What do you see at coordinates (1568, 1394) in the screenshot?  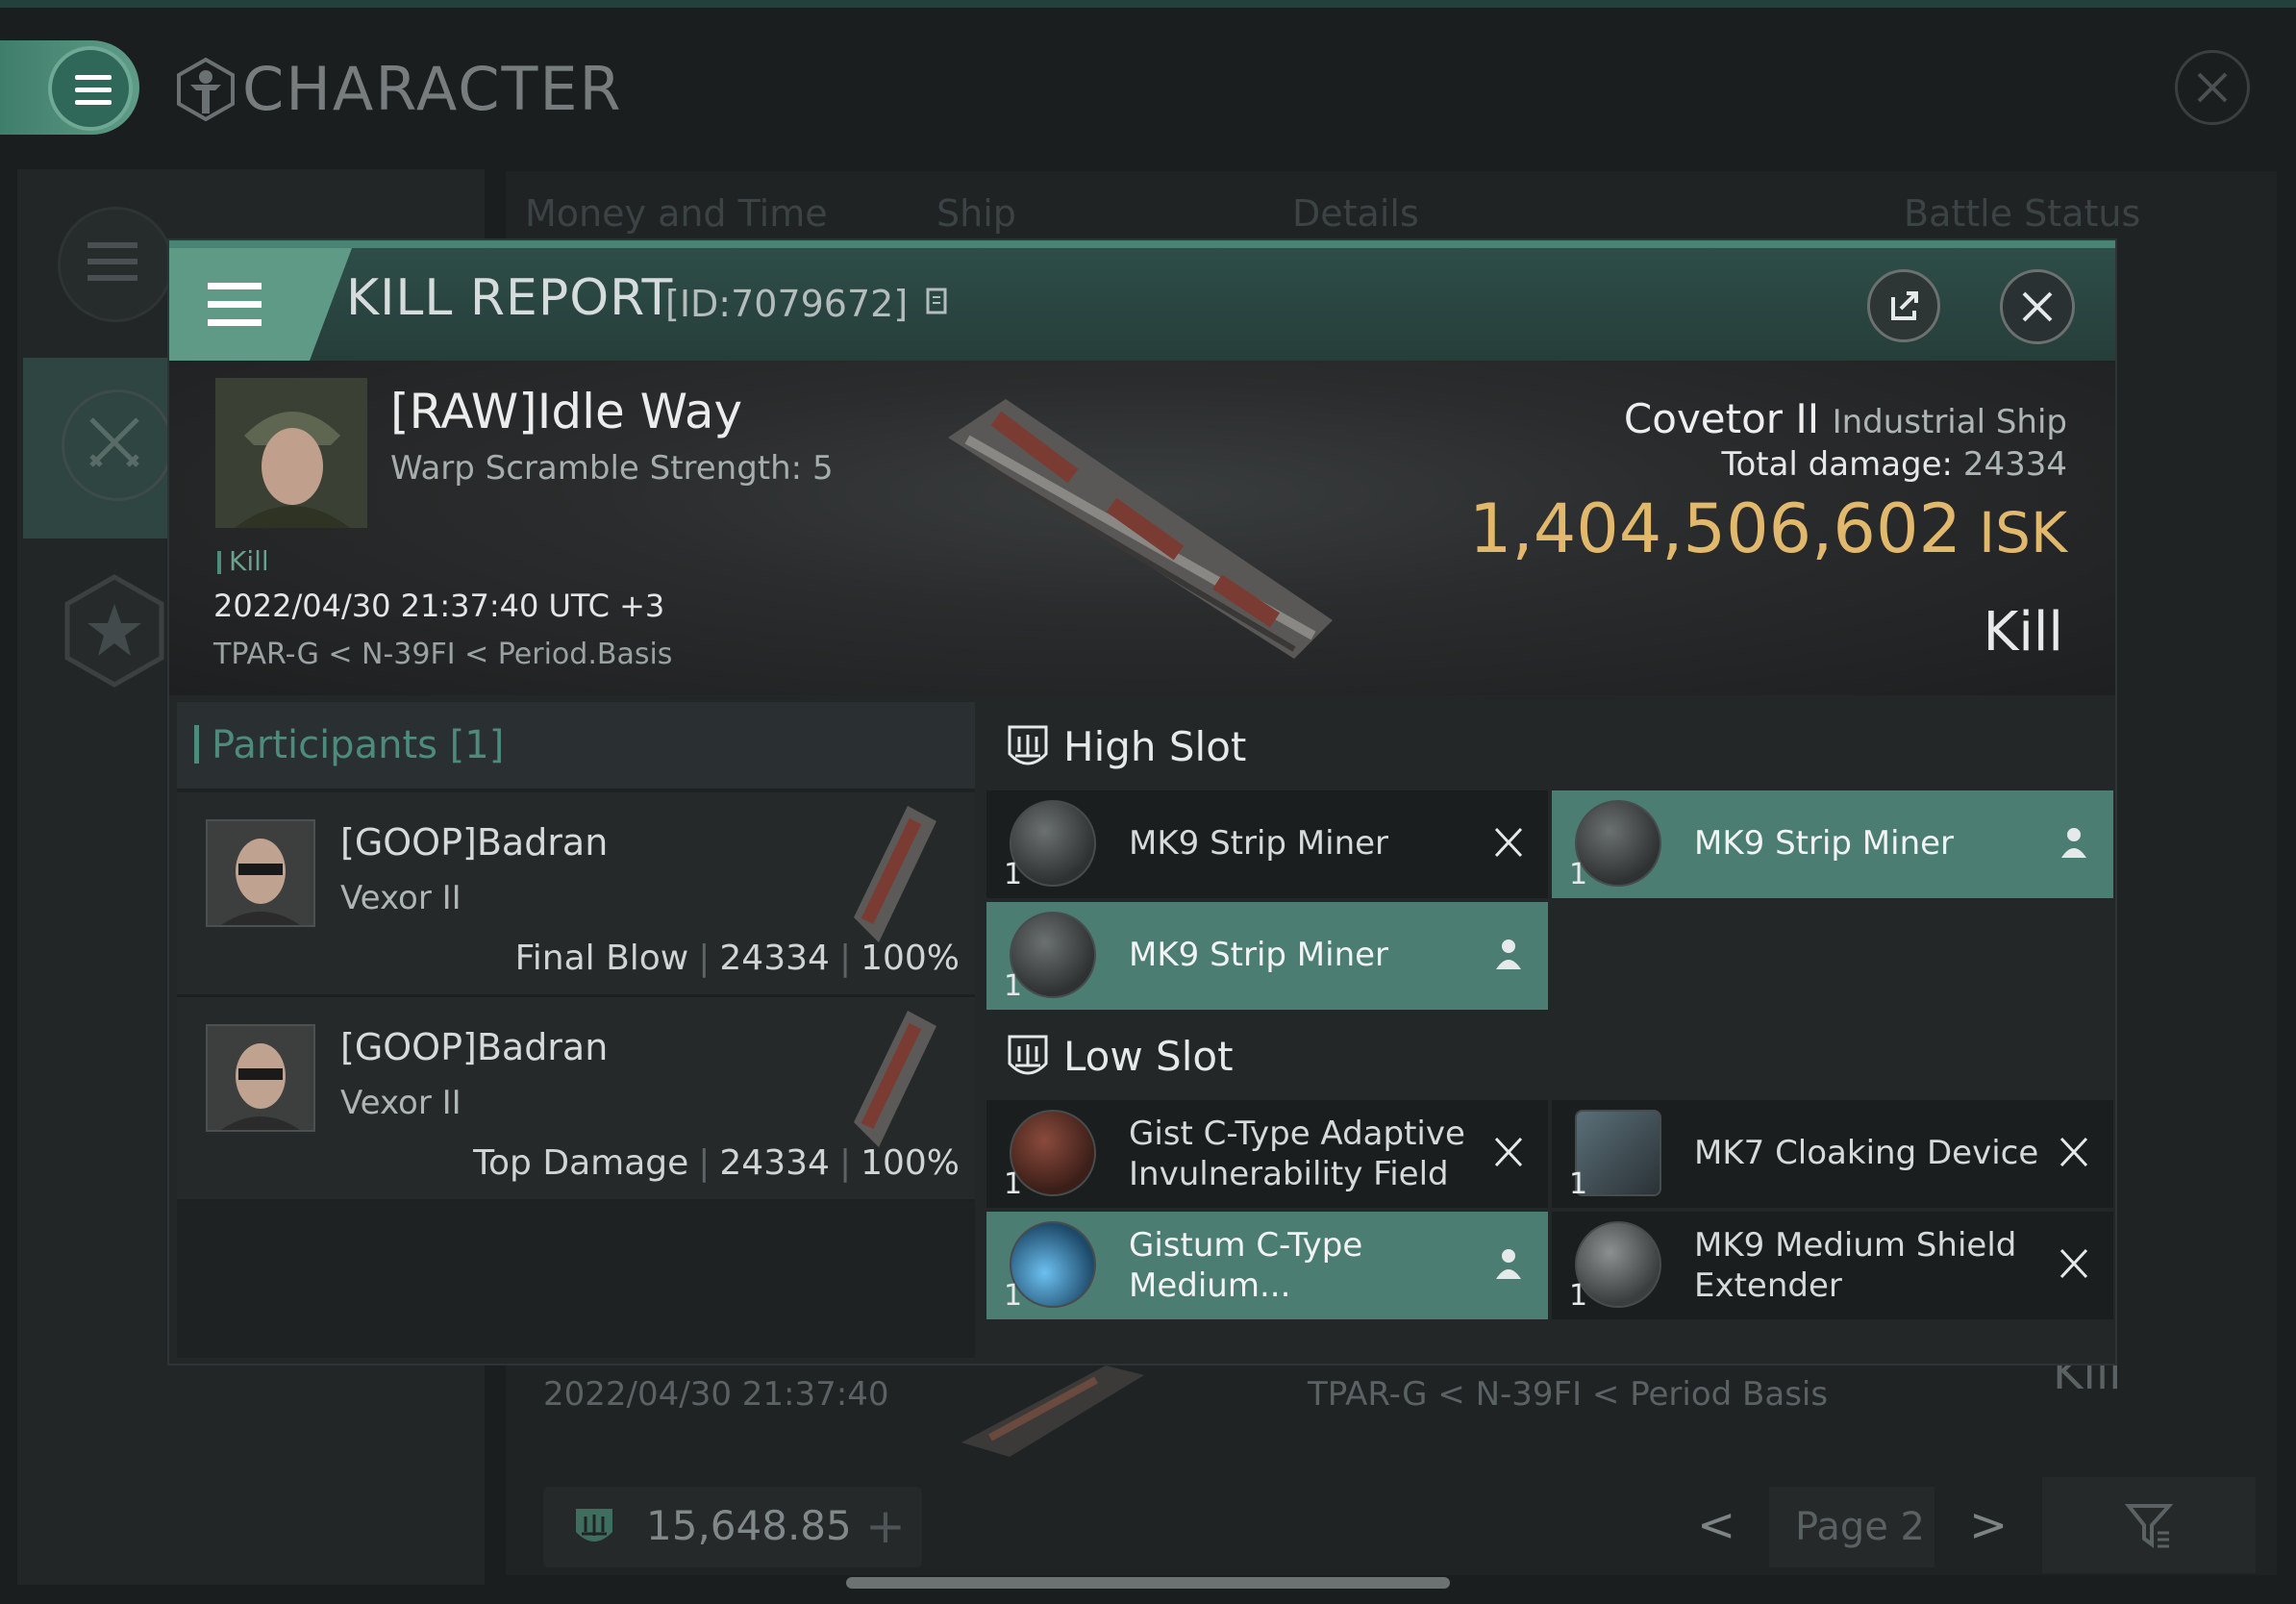 I see `list-row-location: TPAR-G < N-39FI < Period Basis` at bounding box center [1568, 1394].